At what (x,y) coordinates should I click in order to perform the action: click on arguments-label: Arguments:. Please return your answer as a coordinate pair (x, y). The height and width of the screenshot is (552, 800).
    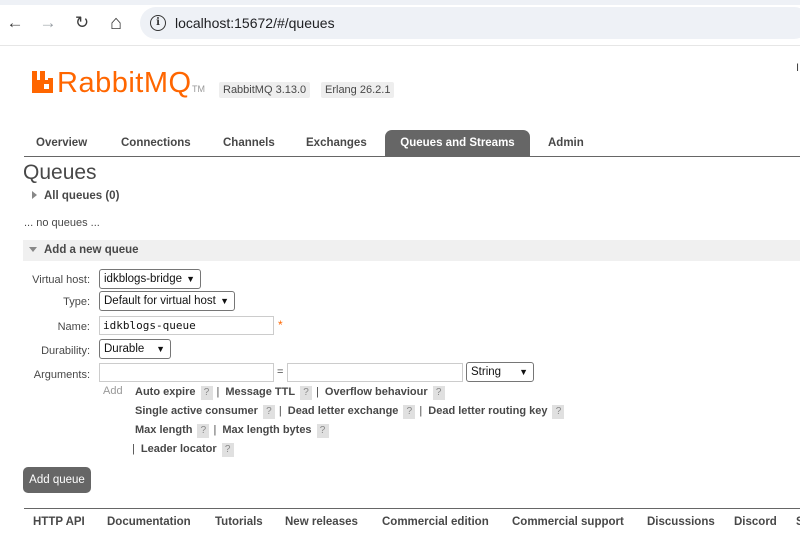
    Looking at the image, I should click on (61, 375).